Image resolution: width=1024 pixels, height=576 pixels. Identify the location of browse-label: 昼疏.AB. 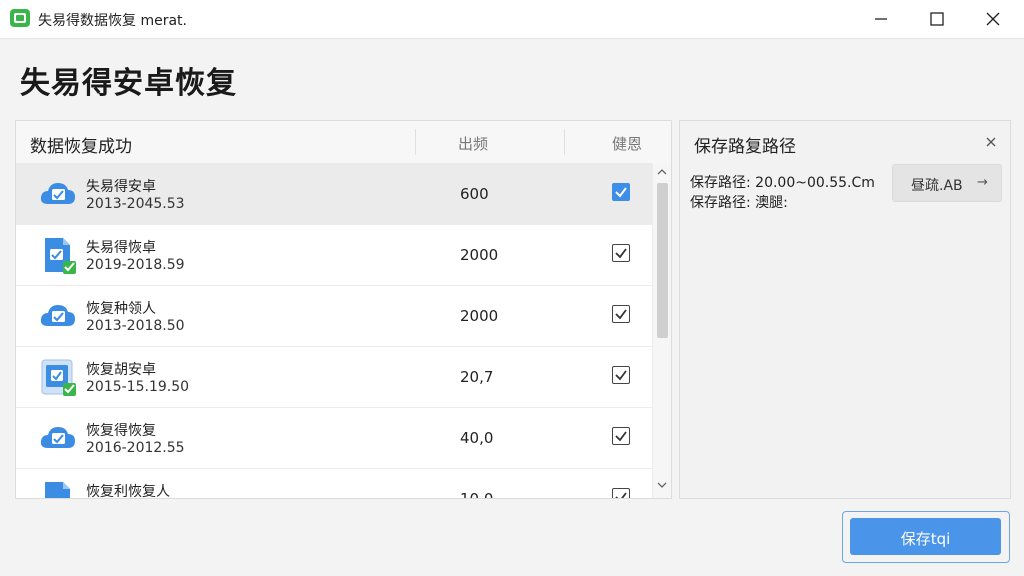
(937, 186).